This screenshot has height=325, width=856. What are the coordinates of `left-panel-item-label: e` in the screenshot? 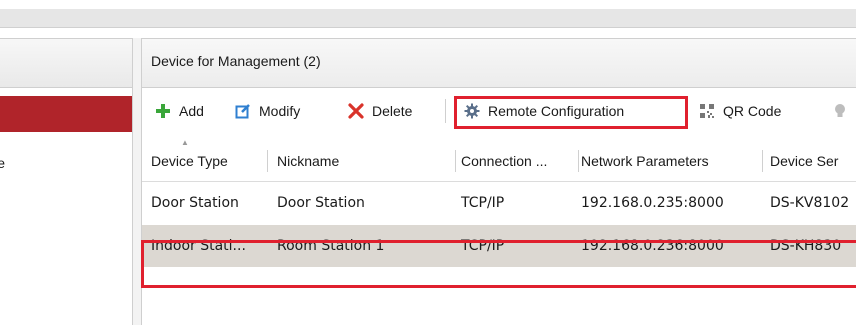 It's located at (2, 163).